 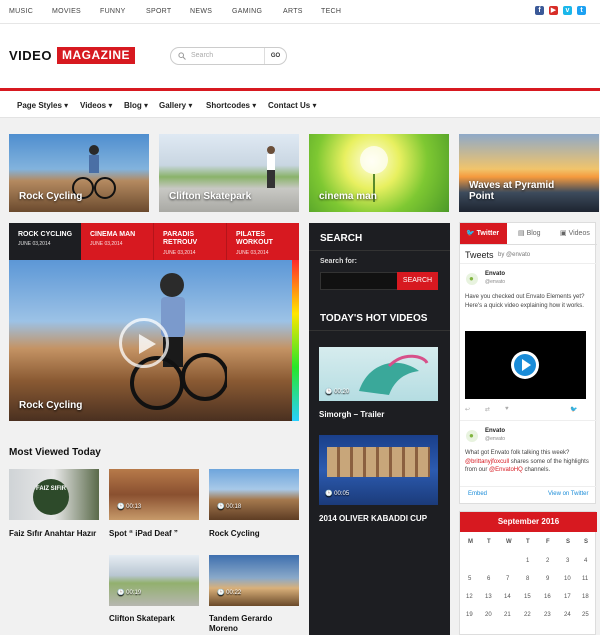 I want to click on calendar-date: 14, so click(x=507, y=597).